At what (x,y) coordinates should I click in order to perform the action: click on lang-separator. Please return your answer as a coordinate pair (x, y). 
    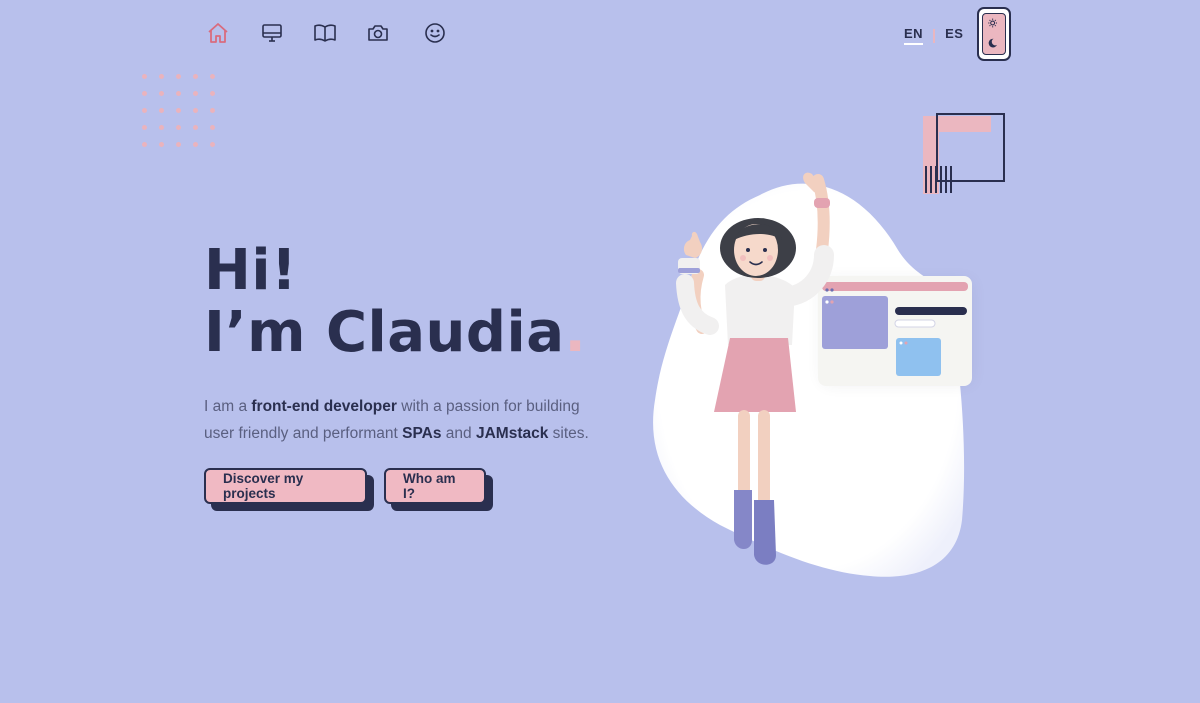
    Looking at the image, I should click on (934, 35).